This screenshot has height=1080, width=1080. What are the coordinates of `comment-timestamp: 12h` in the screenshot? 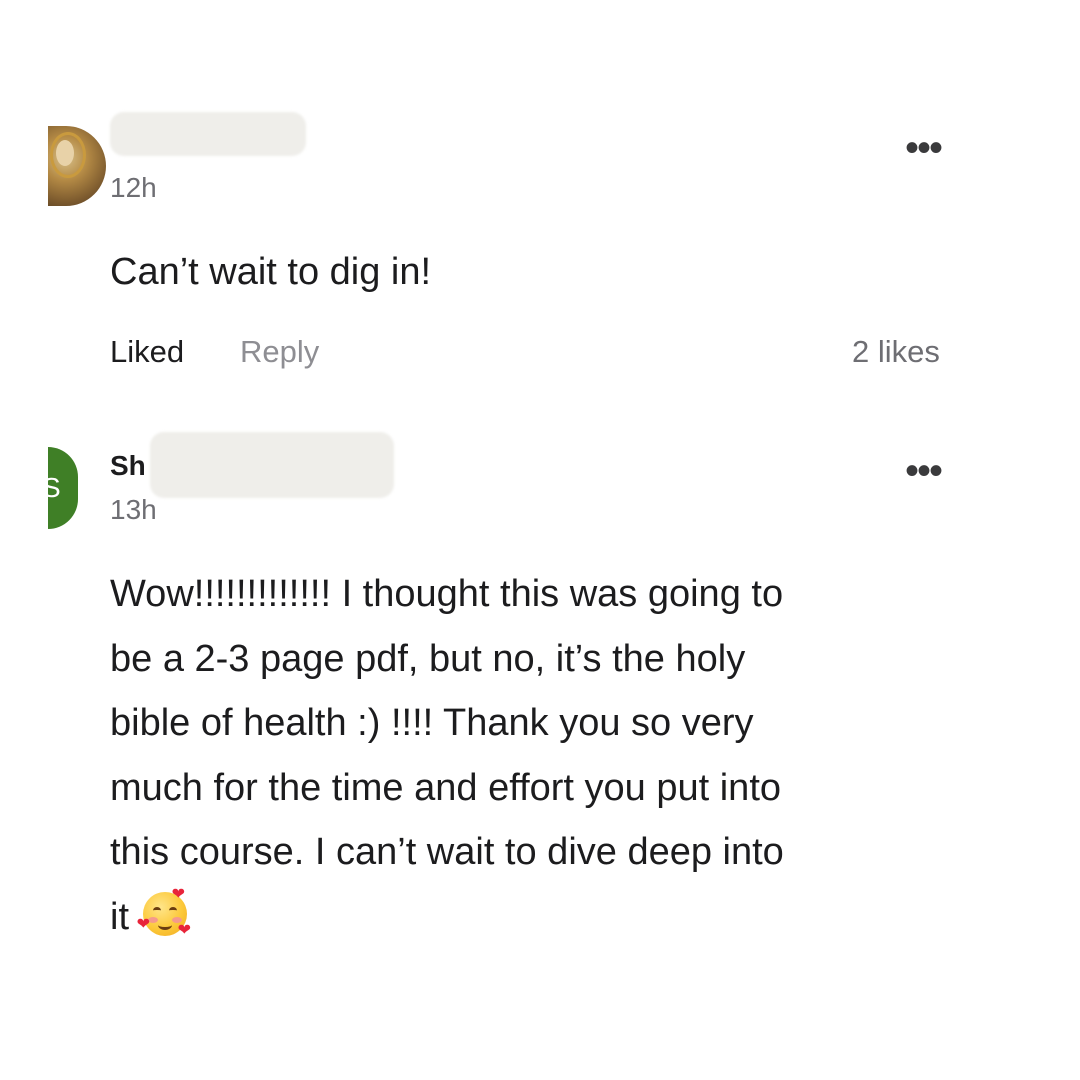 It's located at (133, 187).